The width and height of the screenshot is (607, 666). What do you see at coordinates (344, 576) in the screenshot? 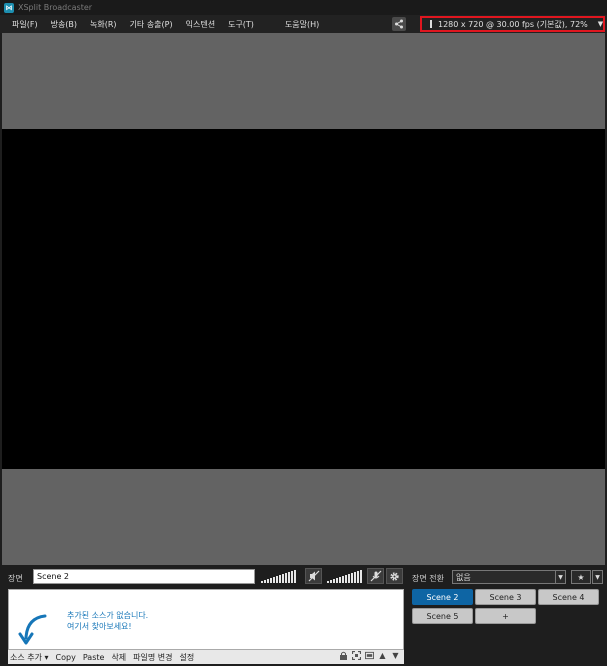
I see `mic-volume-meter` at bounding box center [344, 576].